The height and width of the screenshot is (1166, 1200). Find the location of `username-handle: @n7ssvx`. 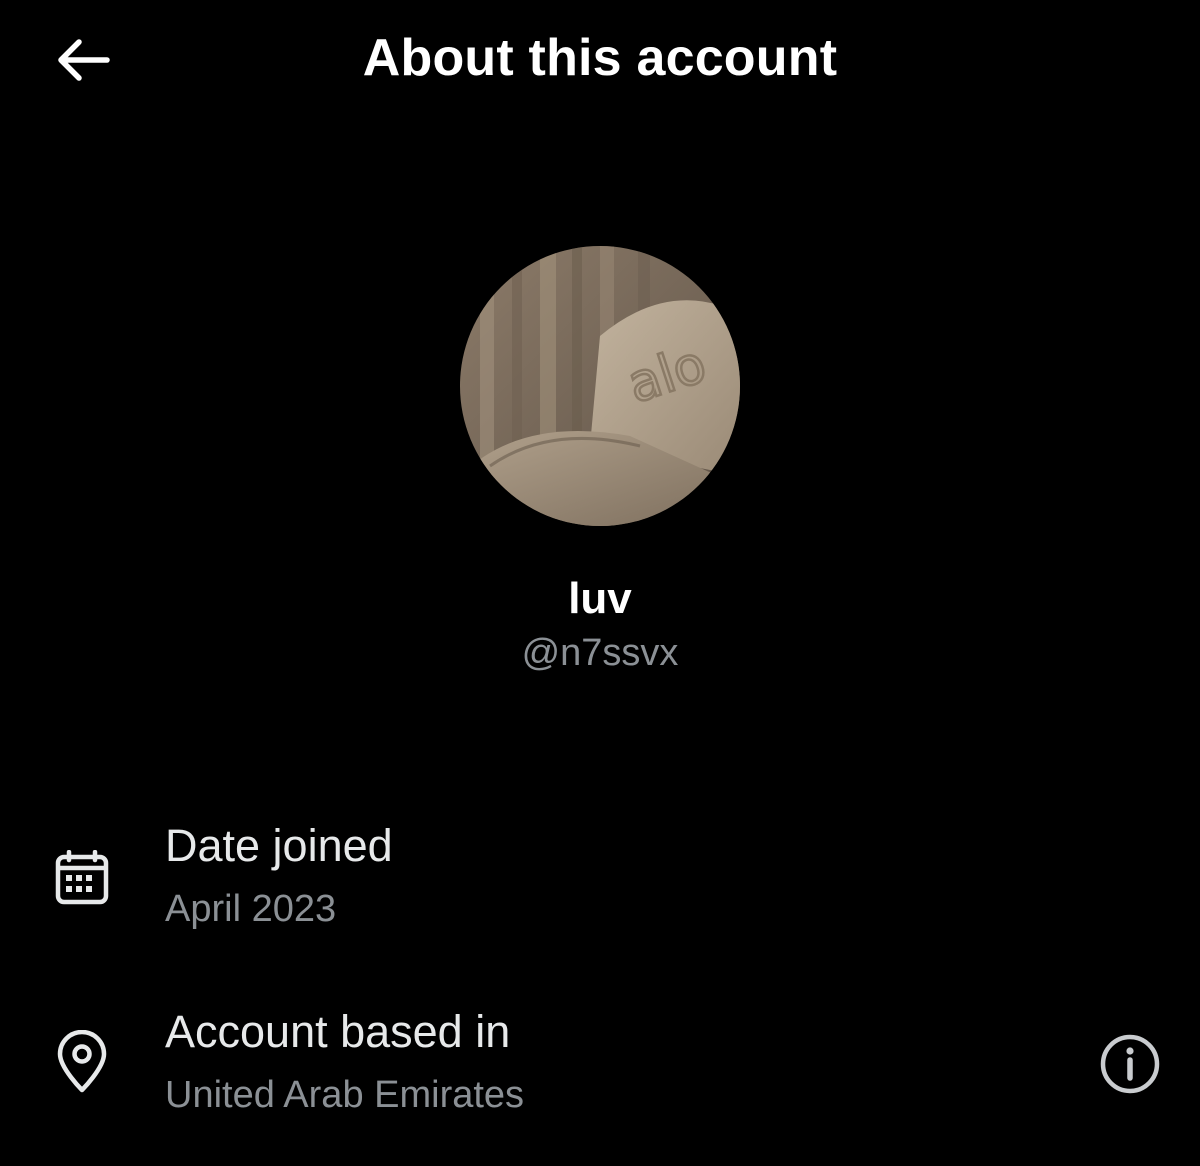

username-handle: @n7ssvx is located at coordinates (600, 653).